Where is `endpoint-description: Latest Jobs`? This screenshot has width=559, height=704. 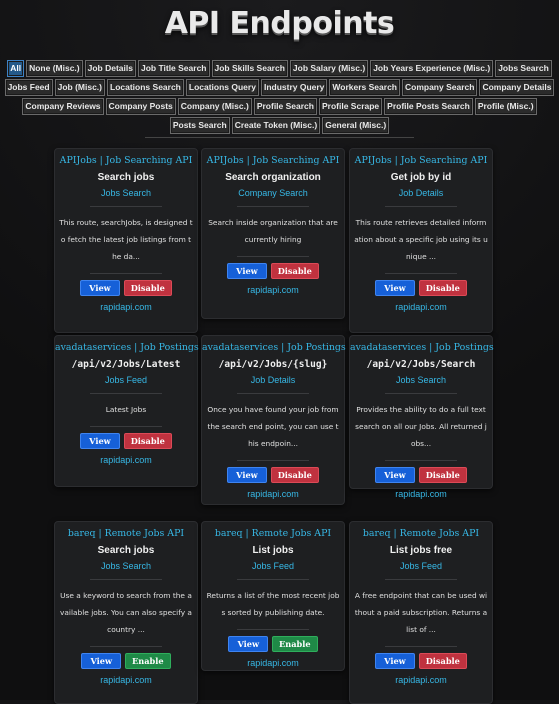
endpoint-description: Latest Jobs is located at coordinates (126, 409).